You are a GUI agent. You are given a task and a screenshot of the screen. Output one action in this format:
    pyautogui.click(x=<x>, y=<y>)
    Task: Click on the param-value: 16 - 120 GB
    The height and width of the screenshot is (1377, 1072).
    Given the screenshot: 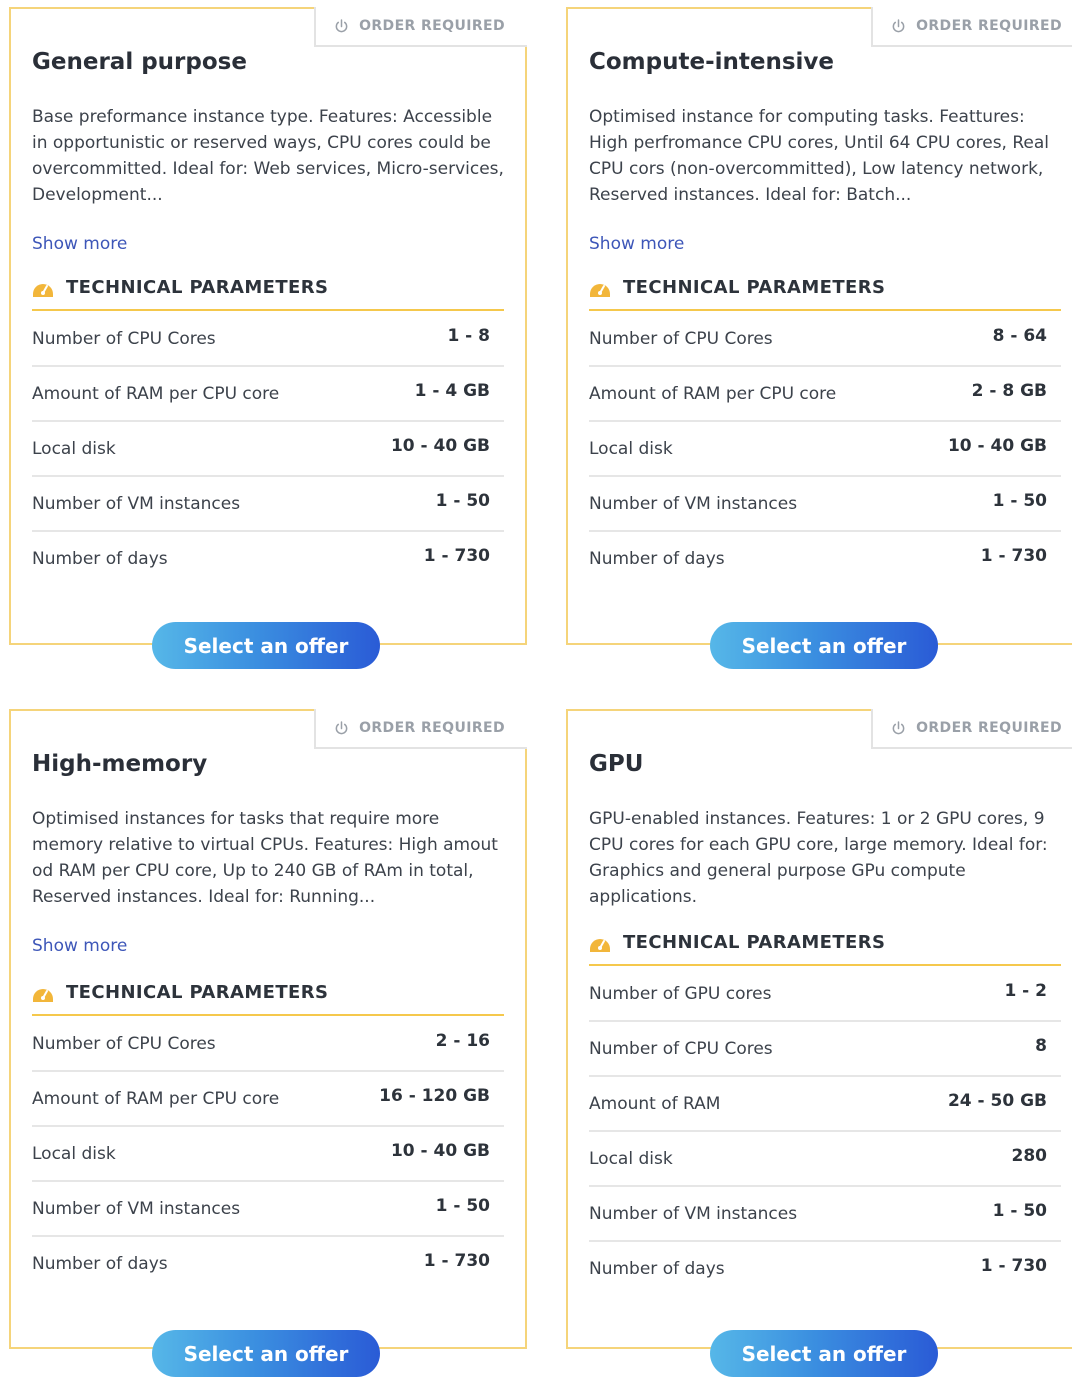 What is the action you would take?
    pyautogui.click(x=434, y=1096)
    